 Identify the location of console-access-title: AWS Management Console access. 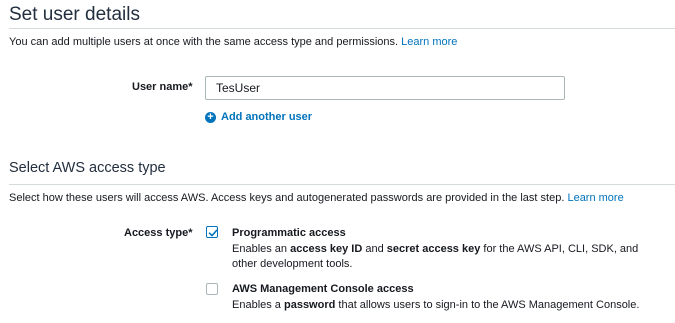
(323, 289).